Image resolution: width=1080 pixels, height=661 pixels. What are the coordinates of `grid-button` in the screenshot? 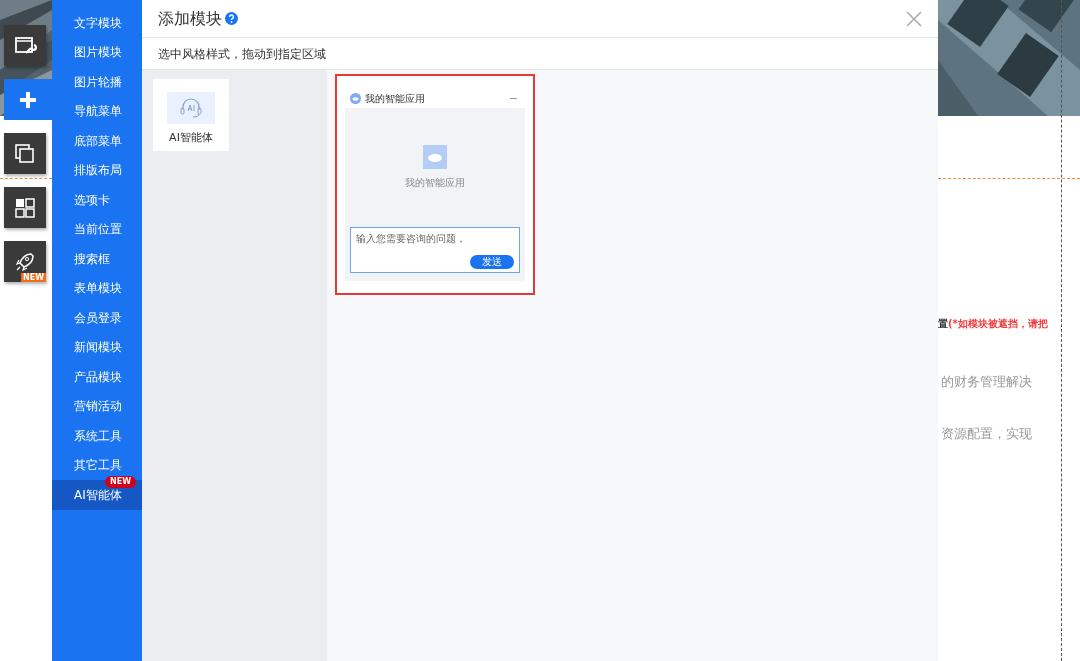 It's located at (25, 207).